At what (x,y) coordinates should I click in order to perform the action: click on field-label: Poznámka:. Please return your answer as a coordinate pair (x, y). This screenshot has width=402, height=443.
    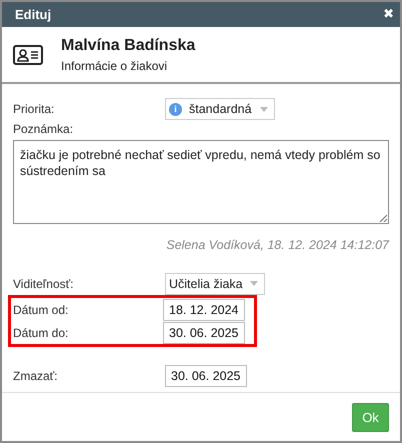
    Looking at the image, I should click on (43, 129).